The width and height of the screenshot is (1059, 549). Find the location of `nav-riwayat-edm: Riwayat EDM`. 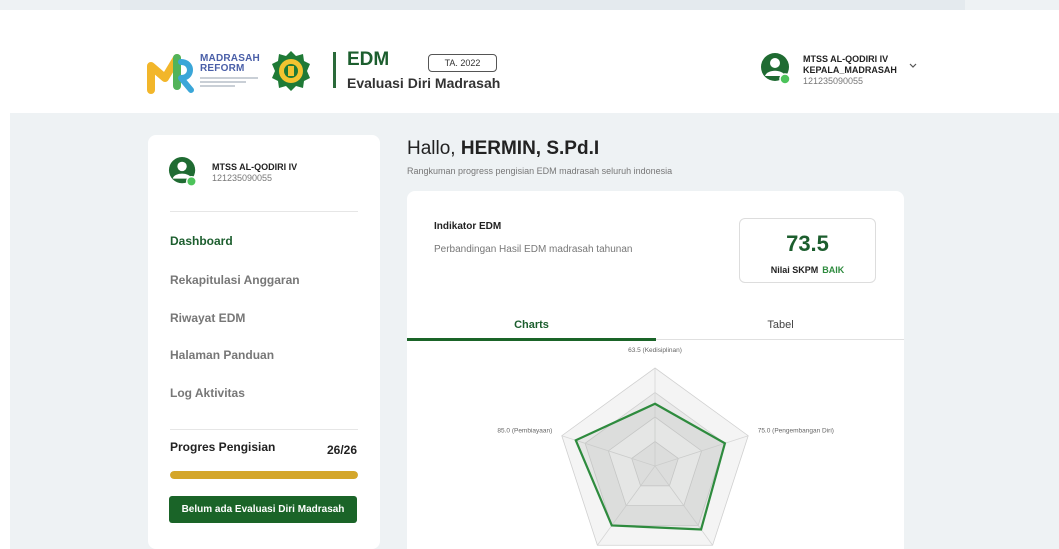

nav-riwayat-edm: Riwayat EDM is located at coordinates (207, 318).